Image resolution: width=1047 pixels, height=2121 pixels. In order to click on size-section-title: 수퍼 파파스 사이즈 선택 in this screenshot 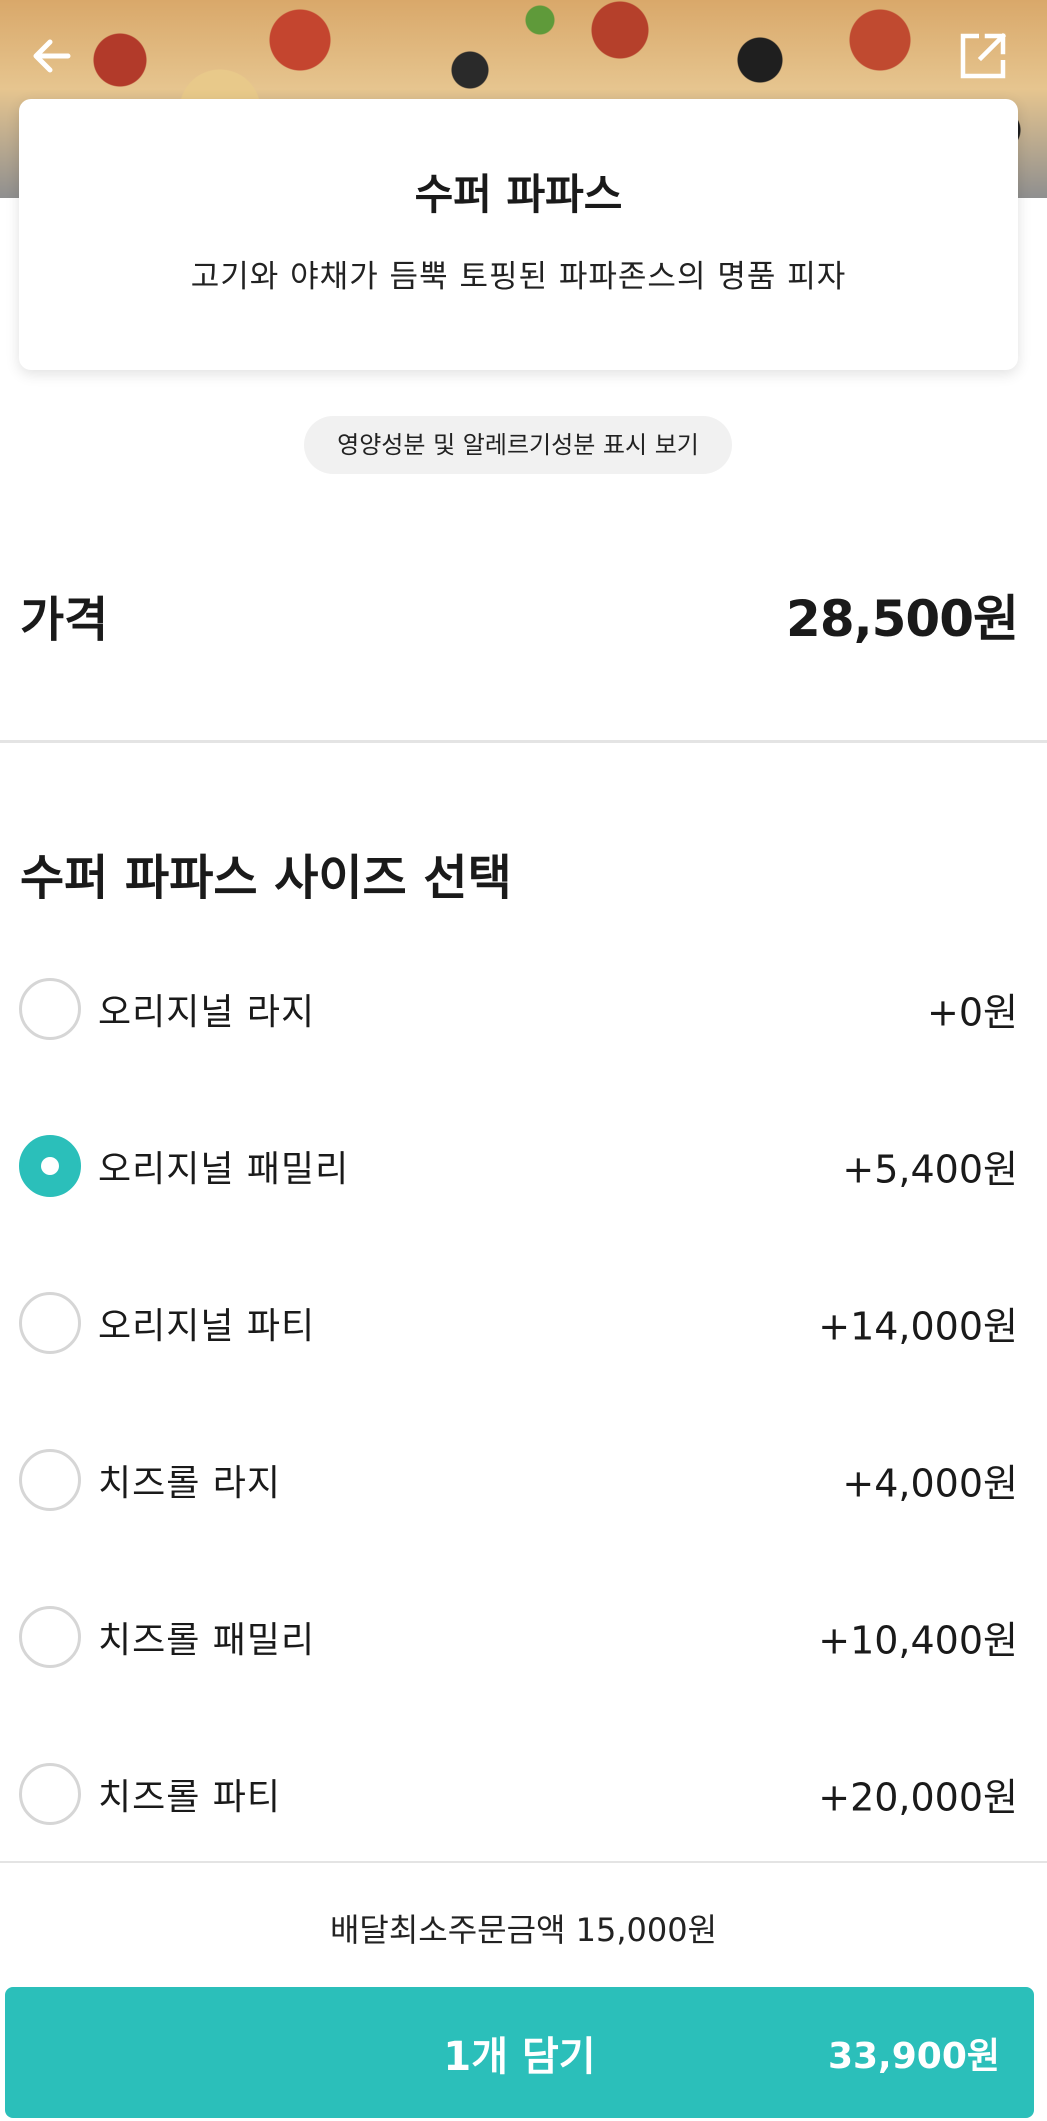, I will do `click(266, 878)`.